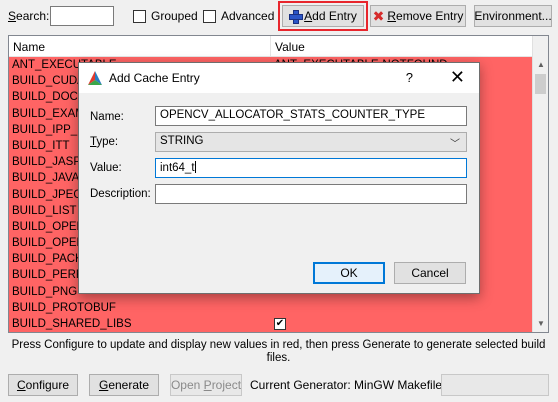 The image size is (558, 402). Describe the element at coordinates (279, 78) in the screenshot. I see `dialog-title-bar: Add Cache Entry ? ✕` at that location.